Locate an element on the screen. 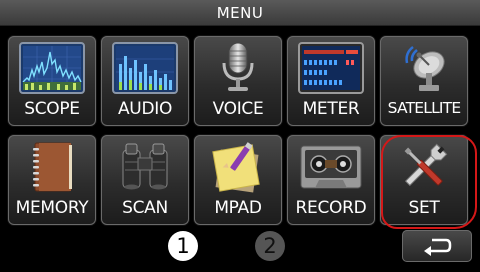 The height and width of the screenshot is (272, 480). memory-book-icon is located at coordinates (52, 167).